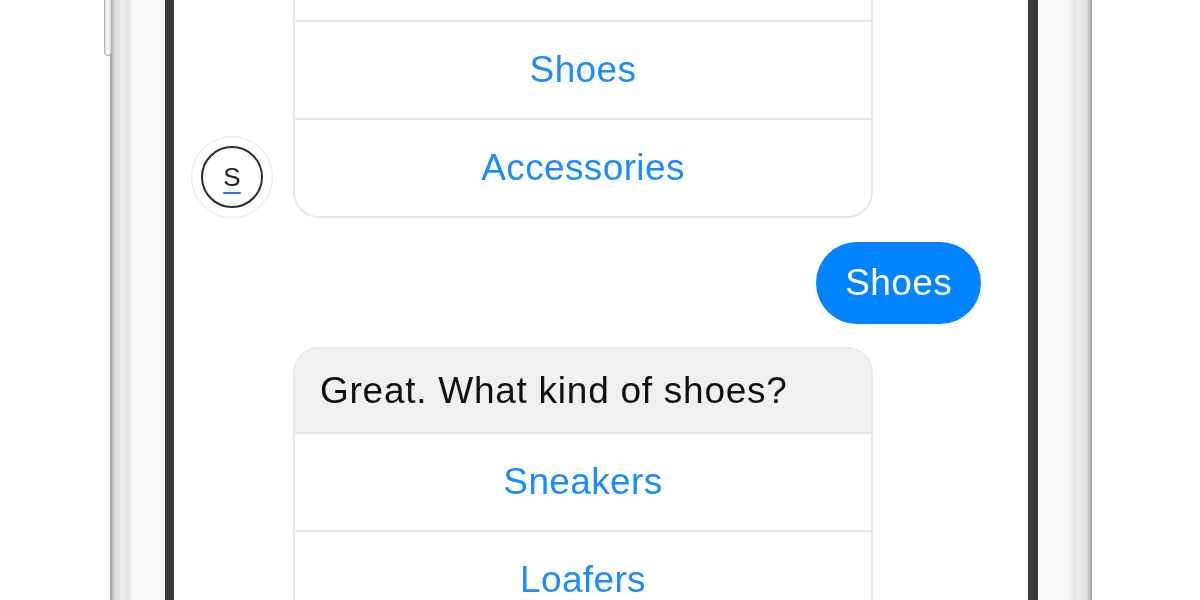 This screenshot has height=600, width=1200. What do you see at coordinates (108, 28) in the screenshot?
I see `side-button-drawing` at bounding box center [108, 28].